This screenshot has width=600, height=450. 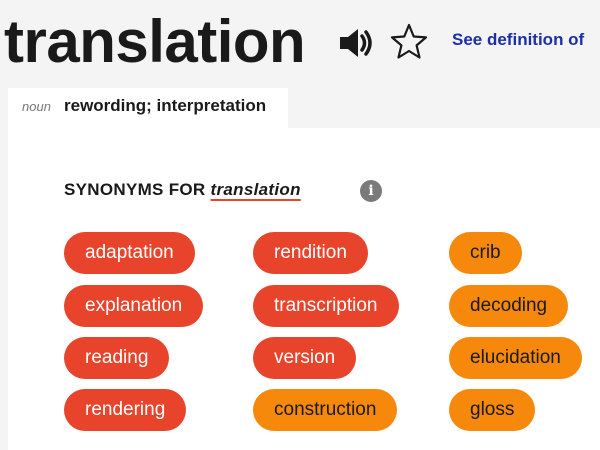 I want to click on info-icon: i, so click(x=371, y=191).